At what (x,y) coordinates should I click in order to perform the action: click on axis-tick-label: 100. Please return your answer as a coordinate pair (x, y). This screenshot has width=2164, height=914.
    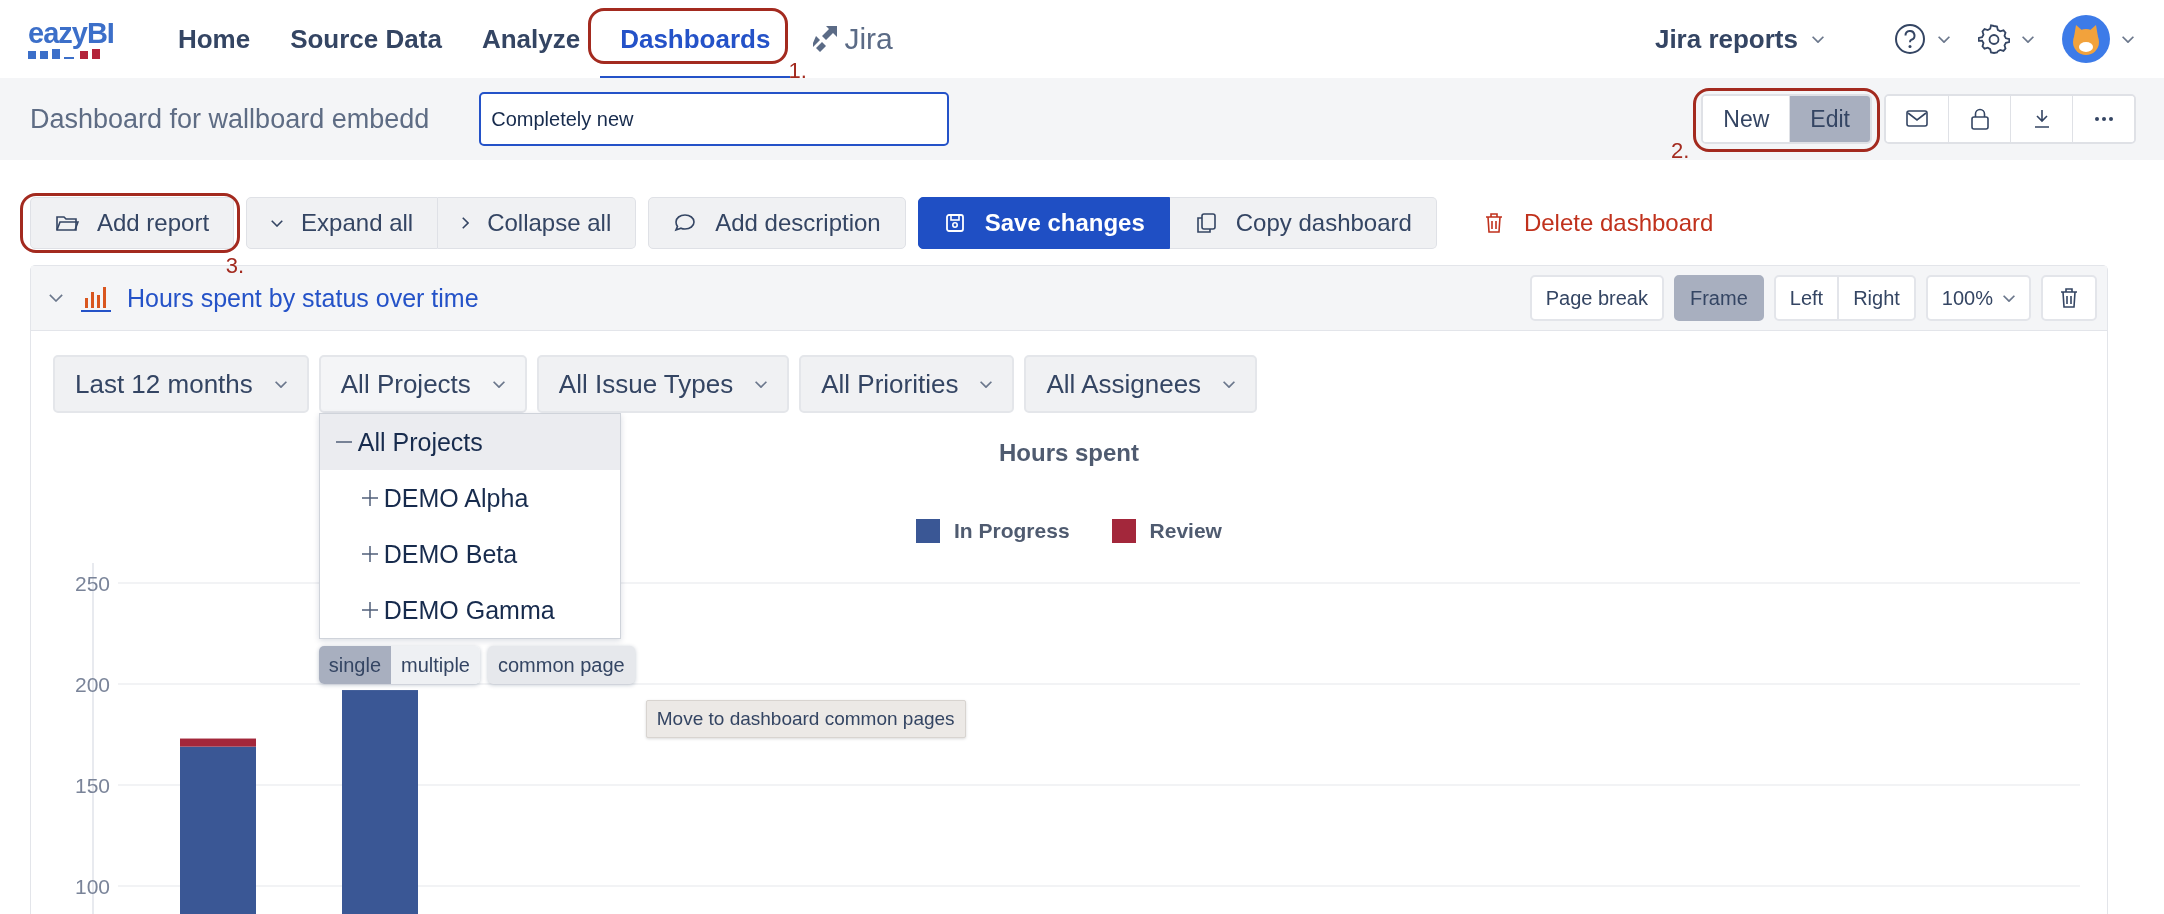
    Looking at the image, I should click on (92, 886).